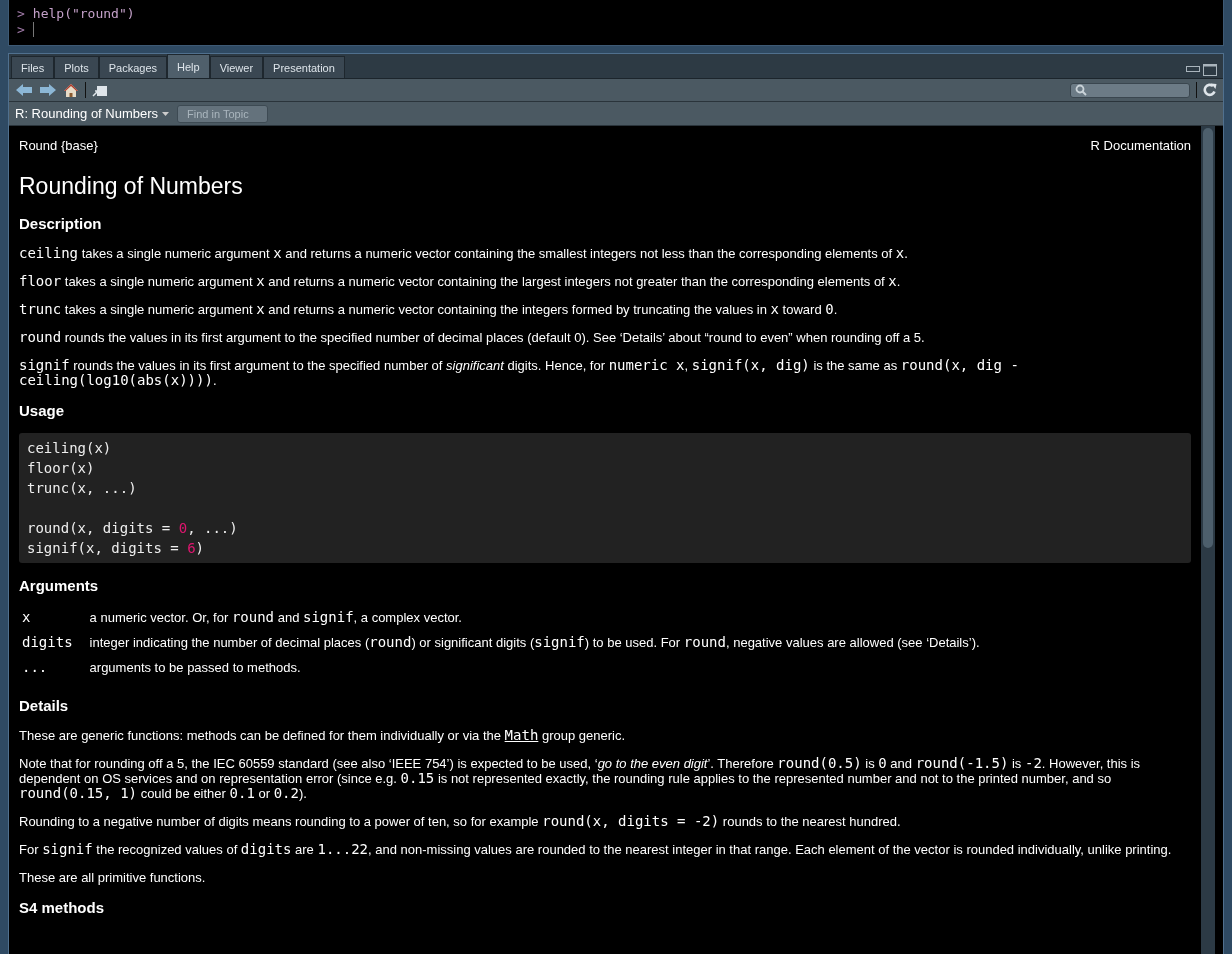  I want to click on section-heading: S4 methods, so click(62, 907).